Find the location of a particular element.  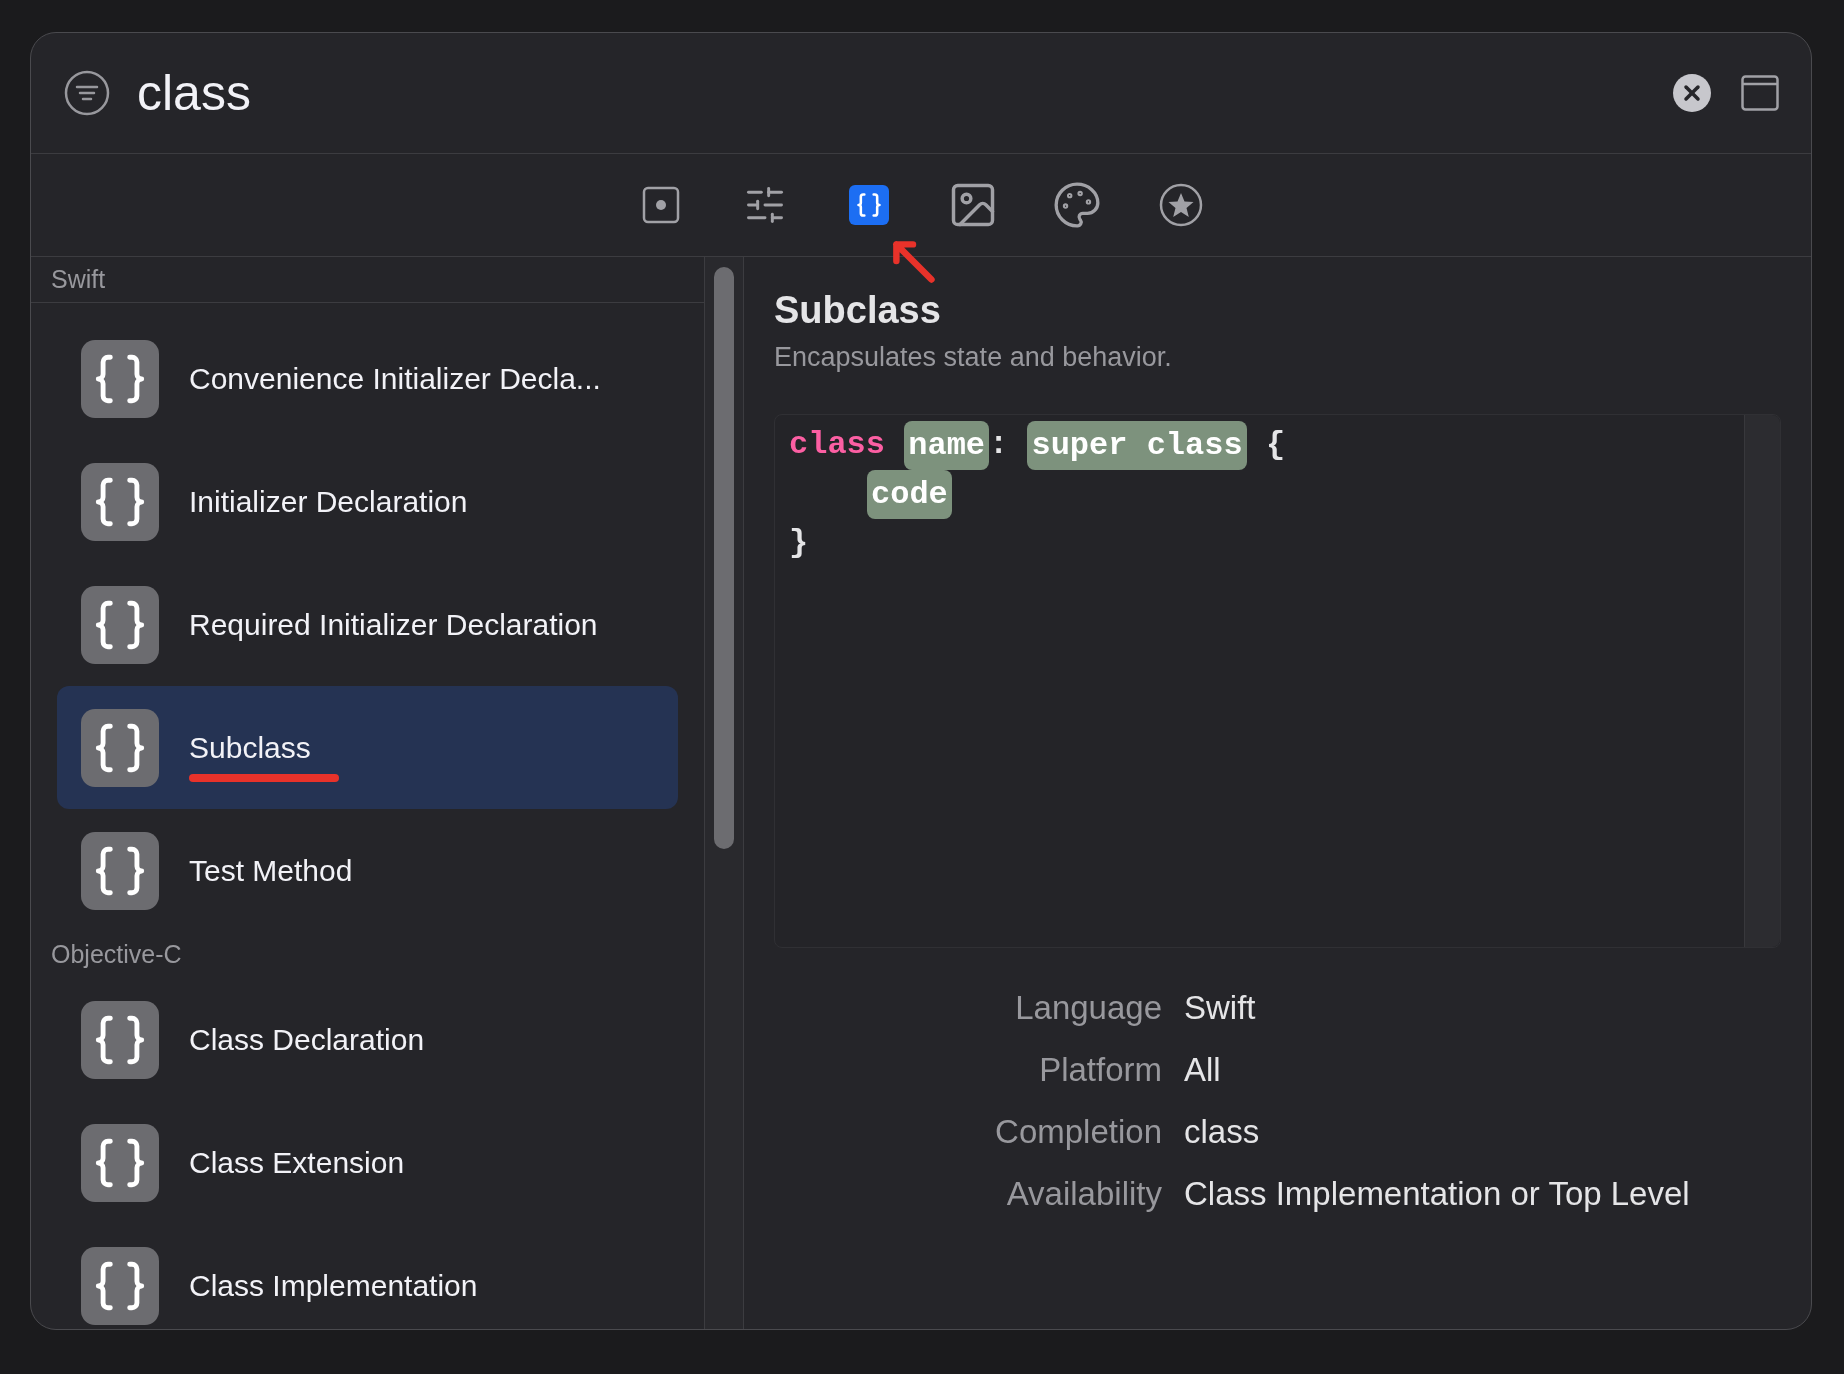

property-label: Language is located at coordinates (1088, 1007).